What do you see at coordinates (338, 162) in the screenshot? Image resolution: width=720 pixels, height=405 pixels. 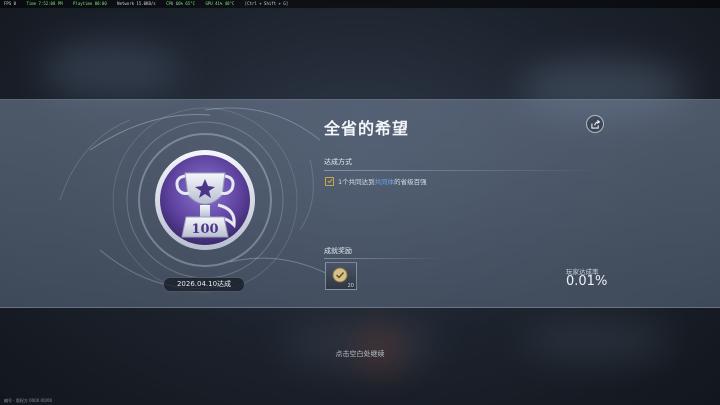 I see `method-label: 达成方式` at bounding box center [338, 162].